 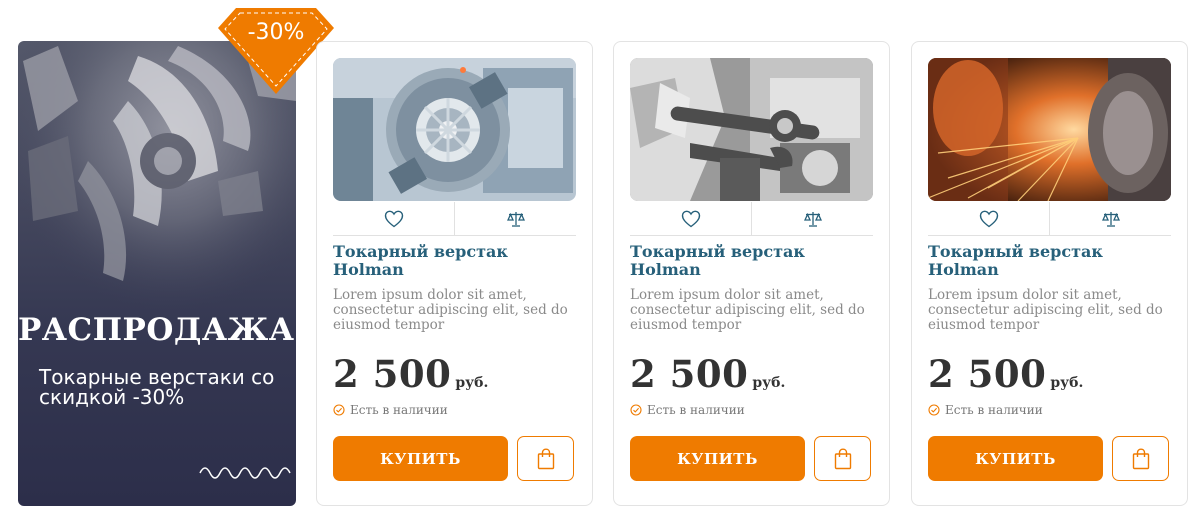 I want to click on sale-subtitle: Токарные верстаки со скидкой -30%, so click(x=157, y=387).